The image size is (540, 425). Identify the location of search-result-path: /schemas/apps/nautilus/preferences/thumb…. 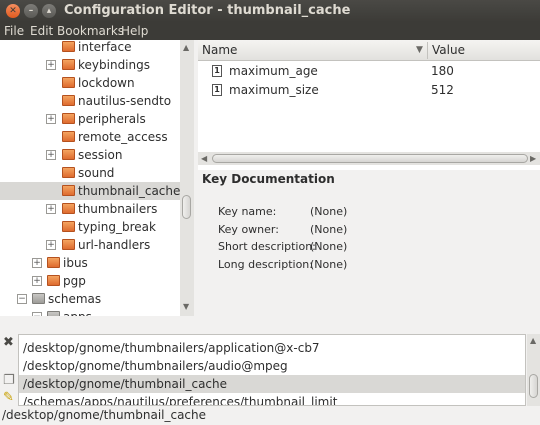
(180, 400).